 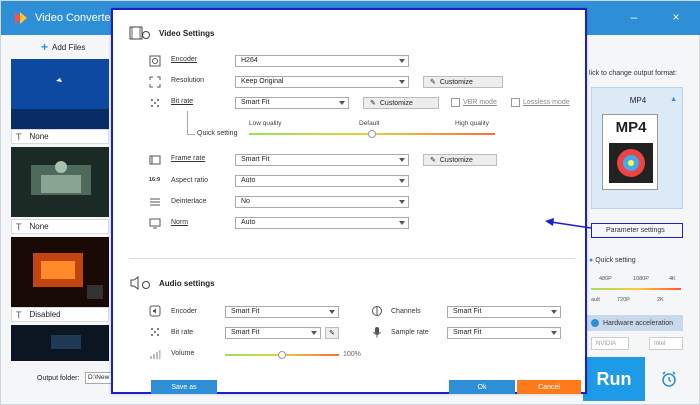 What do you see at coordinates (322, 82) in the screenshot?
I see `resolution-select: Keep Original` at bounding box center [322, 82].